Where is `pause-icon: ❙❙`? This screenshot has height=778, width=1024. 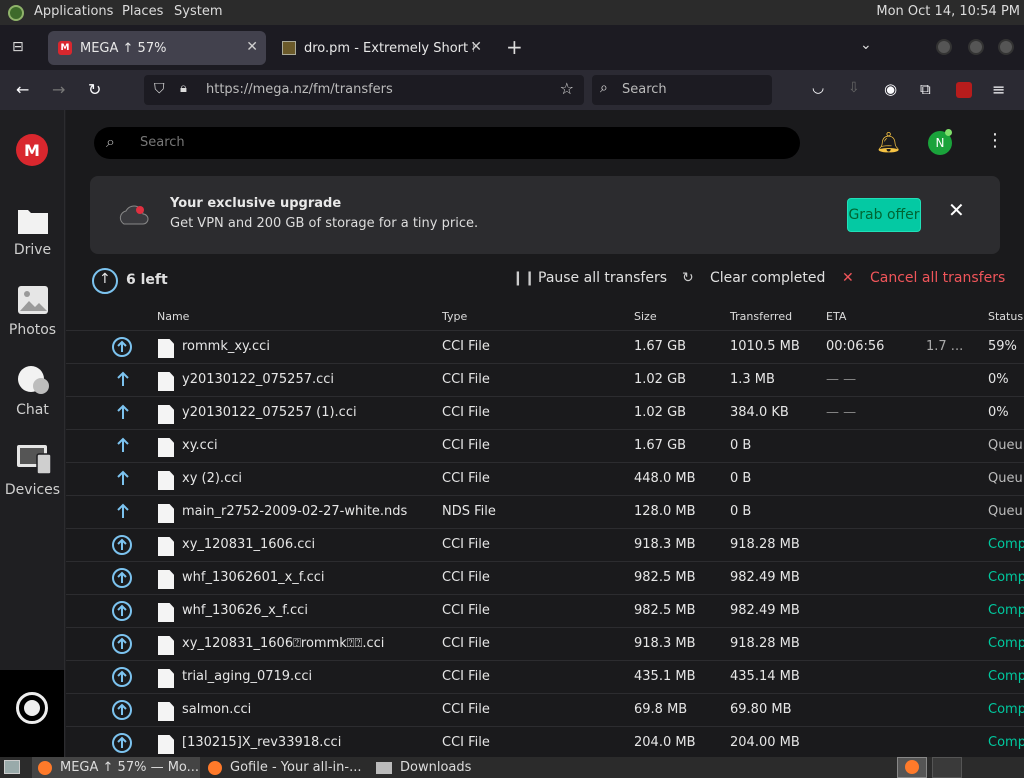
pause-icon: ❙❙ is located at coordinates (523, 278).